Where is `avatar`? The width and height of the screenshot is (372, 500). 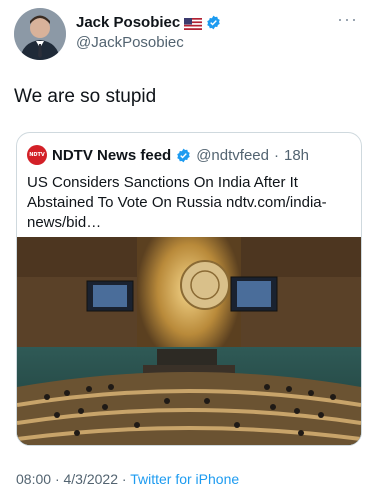 avatar is located at coordinates (40, 34).